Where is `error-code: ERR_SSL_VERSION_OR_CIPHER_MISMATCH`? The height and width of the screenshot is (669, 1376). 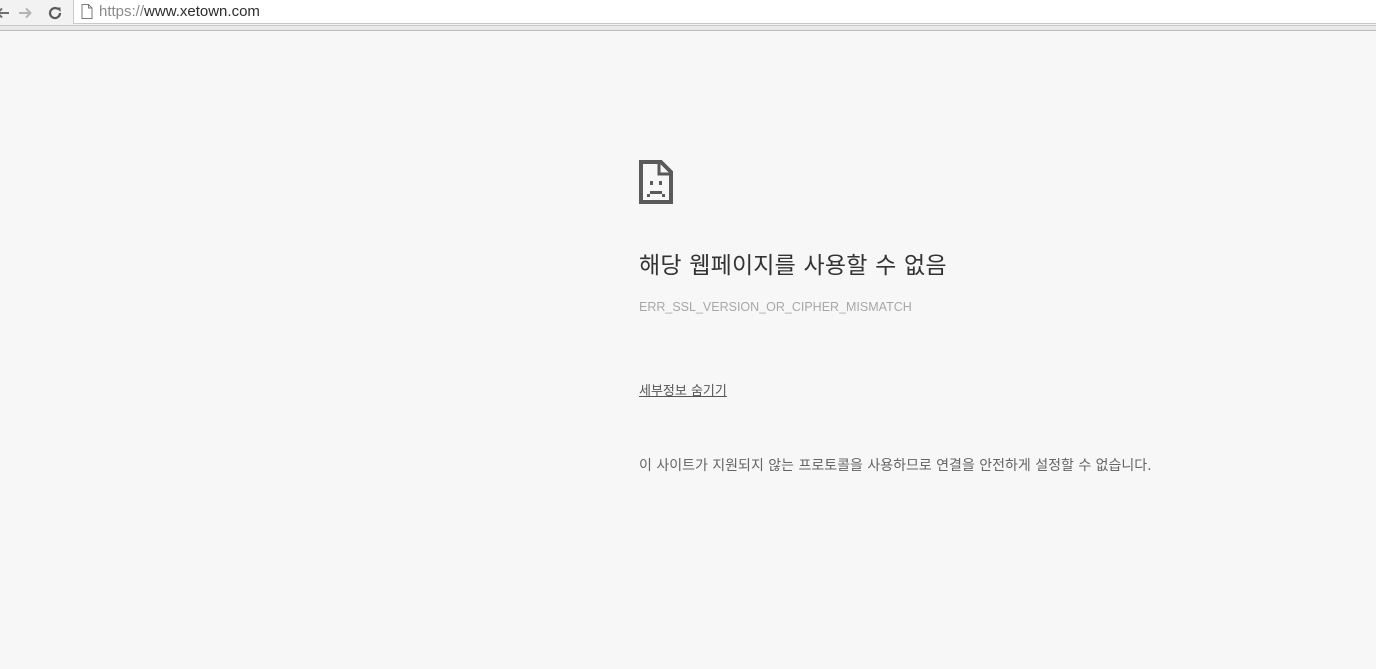
error-code: ERR_SSL_VERSION_OR_CIPHER_MISMATCH is located at coordinates (775, 307).